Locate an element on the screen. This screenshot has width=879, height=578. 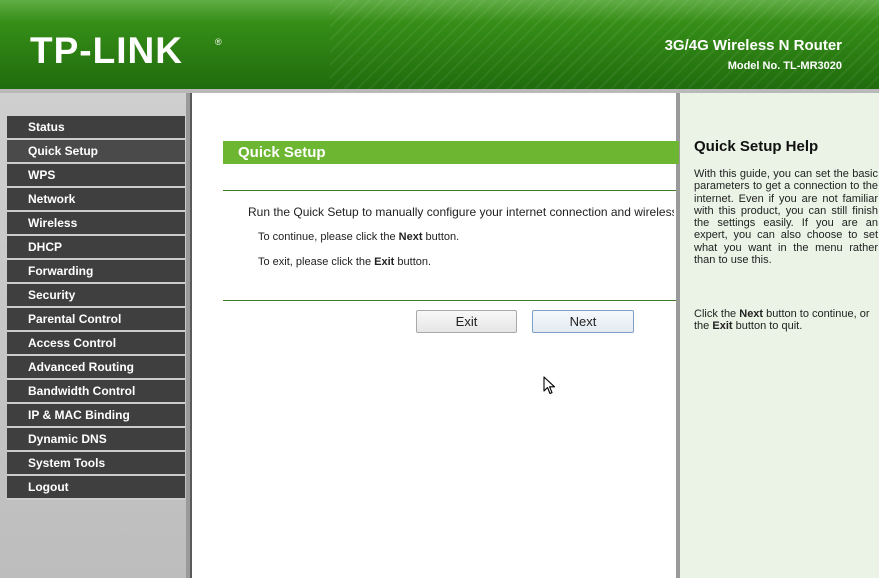
sidebar-item-security: Security is located at coordinates (96, 296).